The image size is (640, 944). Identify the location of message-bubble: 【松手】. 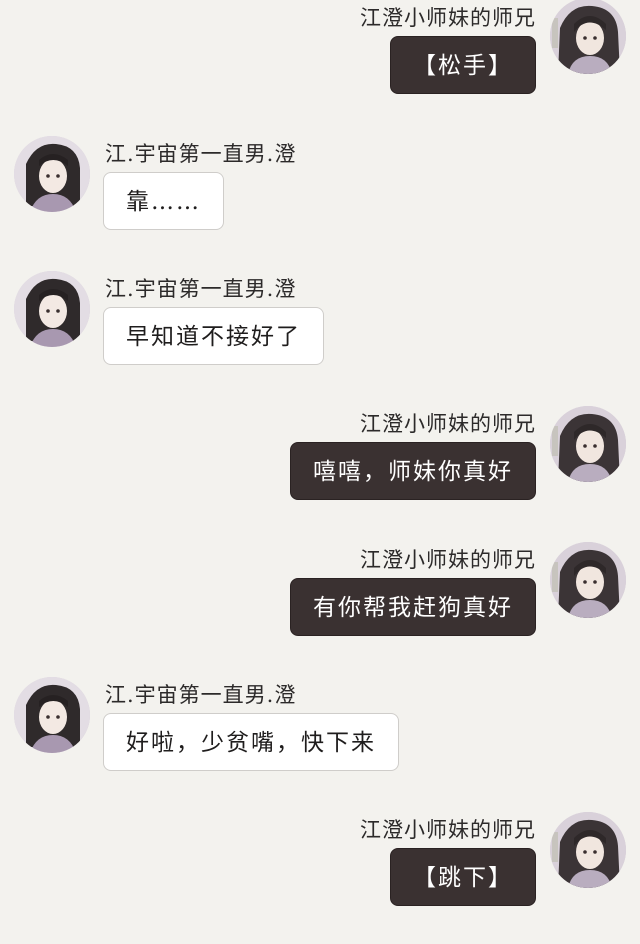
(463, 65).